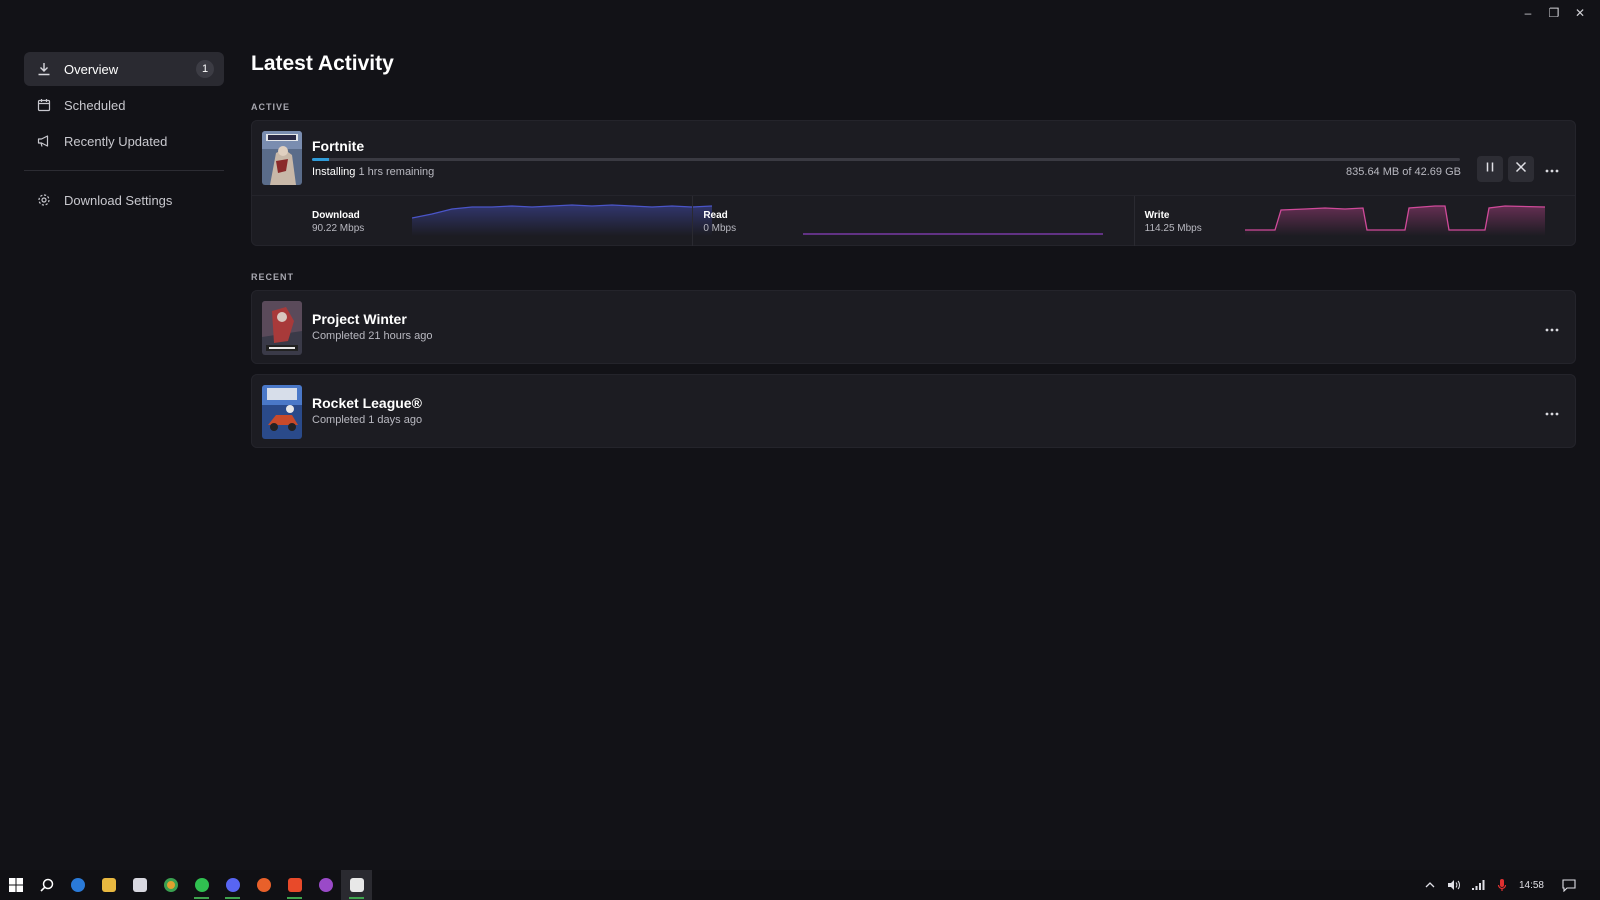  Describe the element at coordinates (1502, 885) in the screenshot. I see `microphone-icon` at that location.